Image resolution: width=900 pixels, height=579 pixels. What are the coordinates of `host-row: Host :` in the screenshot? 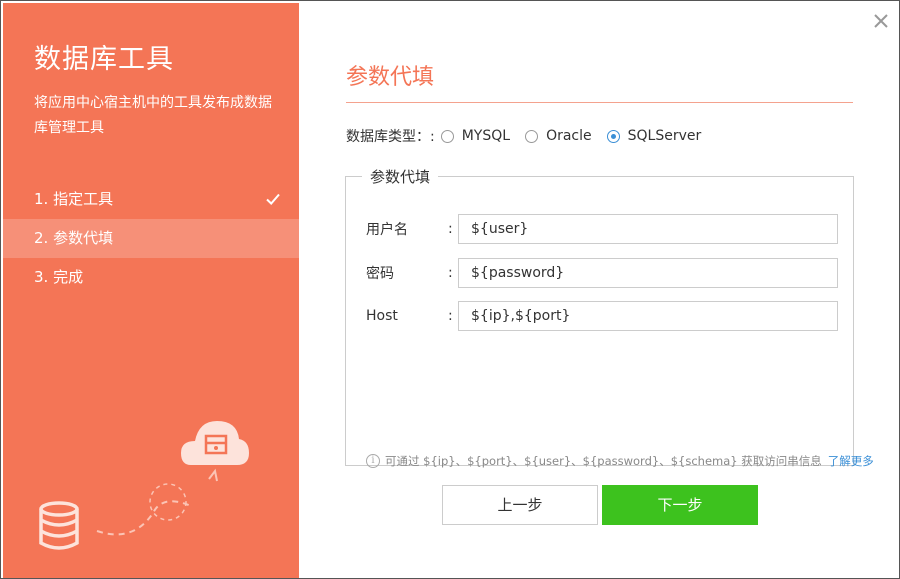 It's located at (602, 316).